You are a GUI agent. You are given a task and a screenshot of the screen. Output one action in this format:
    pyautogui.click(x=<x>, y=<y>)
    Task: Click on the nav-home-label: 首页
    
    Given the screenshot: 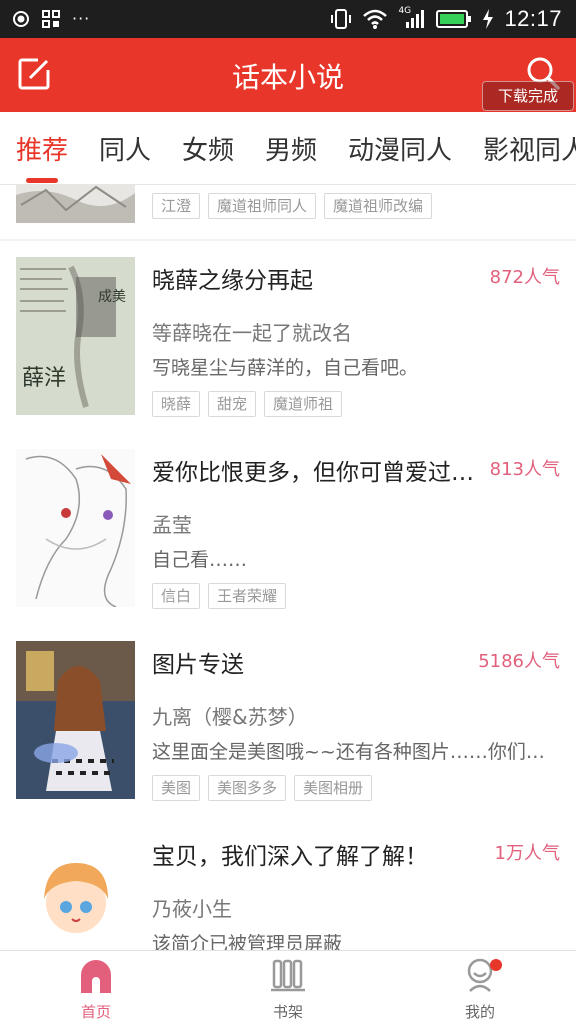 What is the action you would take?
    pyautogui.click(x=95, y=1012)
    